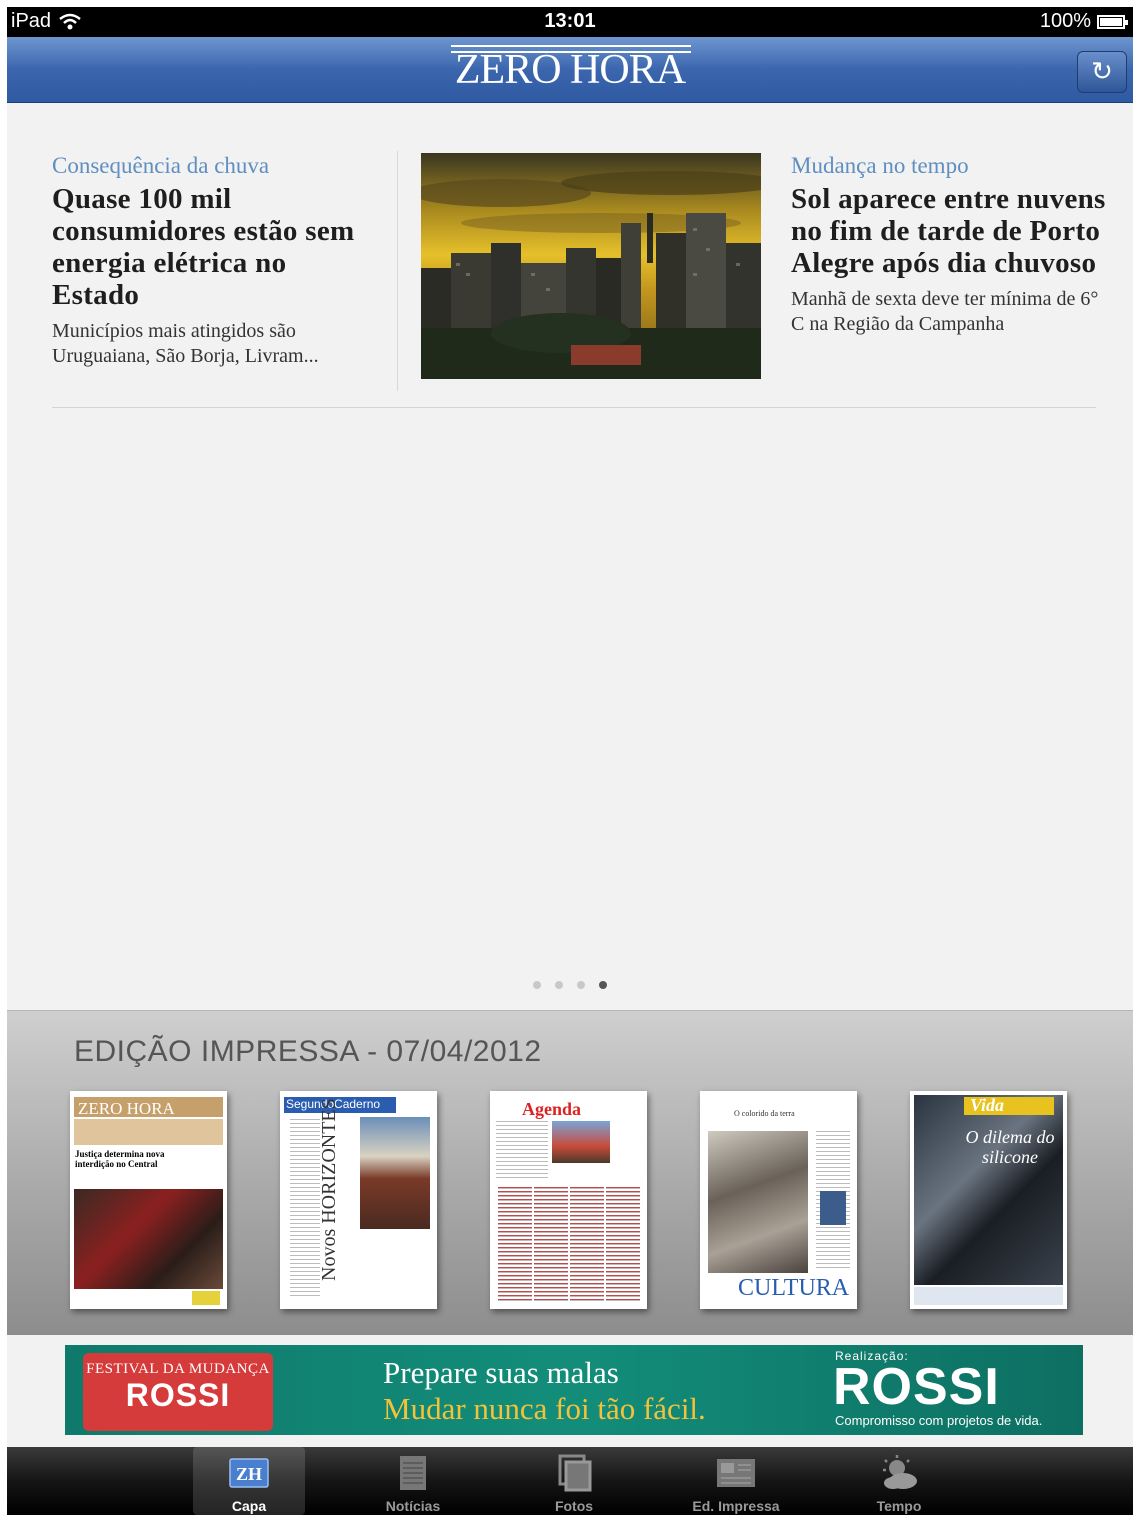  Describe the element at coordinates (880, 165) in the screenshot. I see `story-kicker: Mudança no tempo` at that location.